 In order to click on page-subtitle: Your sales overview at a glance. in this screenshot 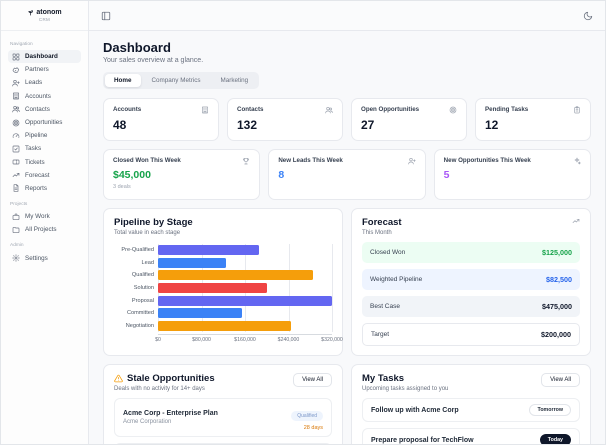, I will do `click(153, 60)`.